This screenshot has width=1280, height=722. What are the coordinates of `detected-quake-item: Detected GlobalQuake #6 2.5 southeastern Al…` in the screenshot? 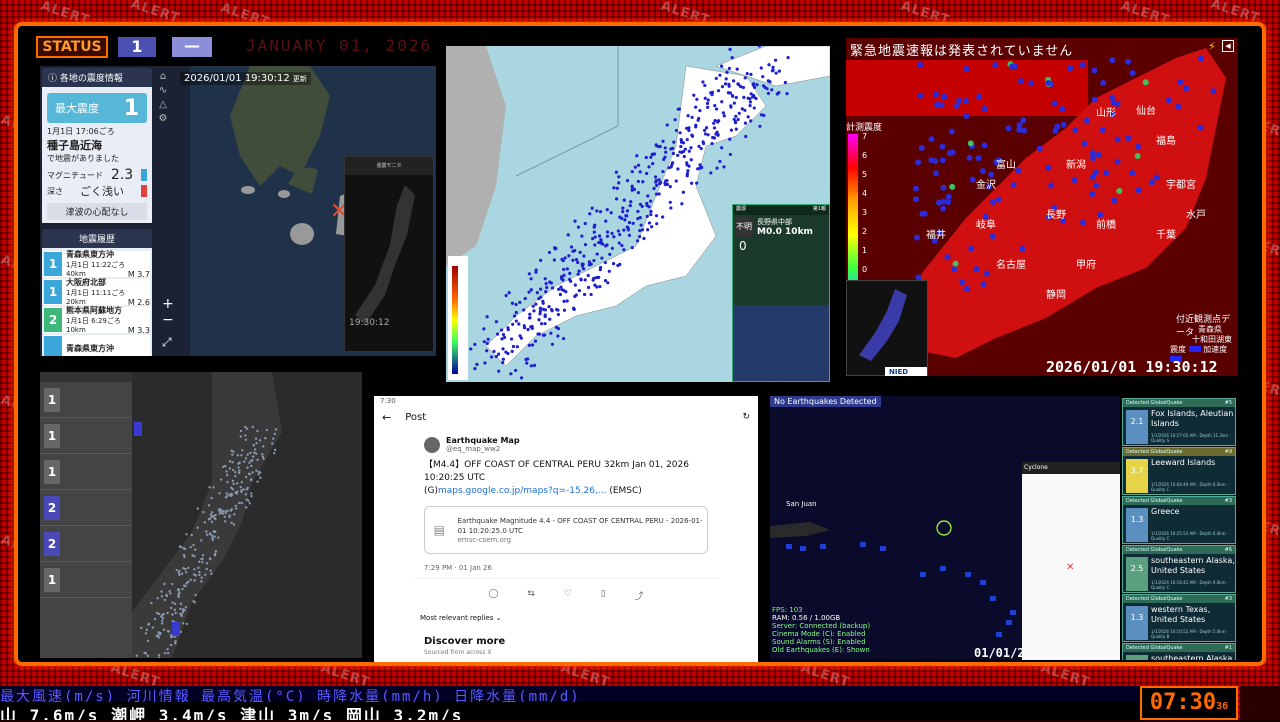 It's located at (1179, 569).